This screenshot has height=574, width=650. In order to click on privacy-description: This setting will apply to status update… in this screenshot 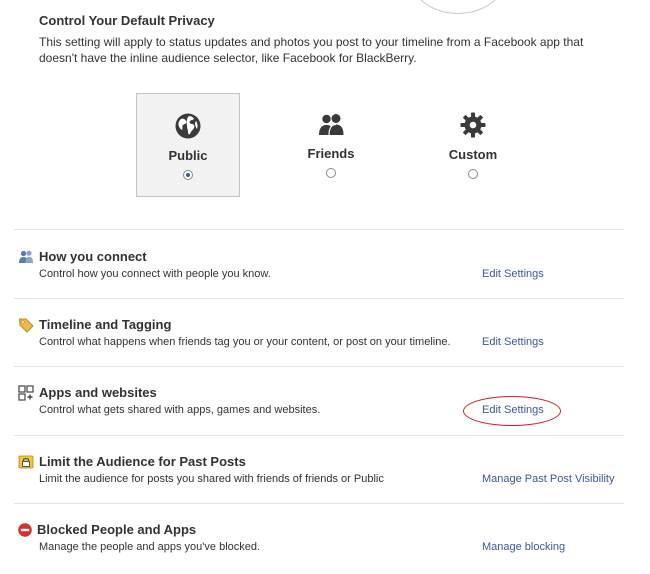, I will do `click(311, 50)`.